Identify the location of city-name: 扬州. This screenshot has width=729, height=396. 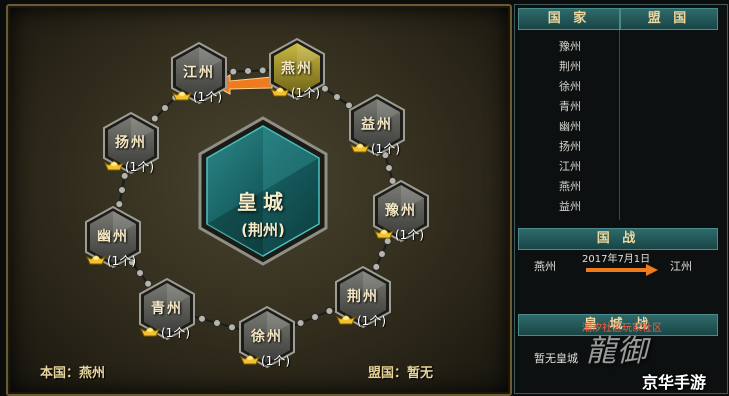
(131, 143).